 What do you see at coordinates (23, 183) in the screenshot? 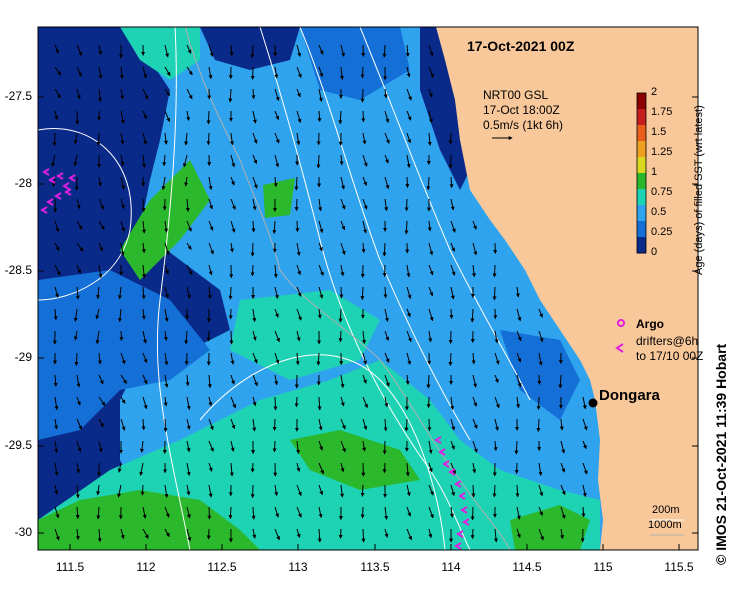
I see `y-tick-label: -28` at bounding box center [23, 183].